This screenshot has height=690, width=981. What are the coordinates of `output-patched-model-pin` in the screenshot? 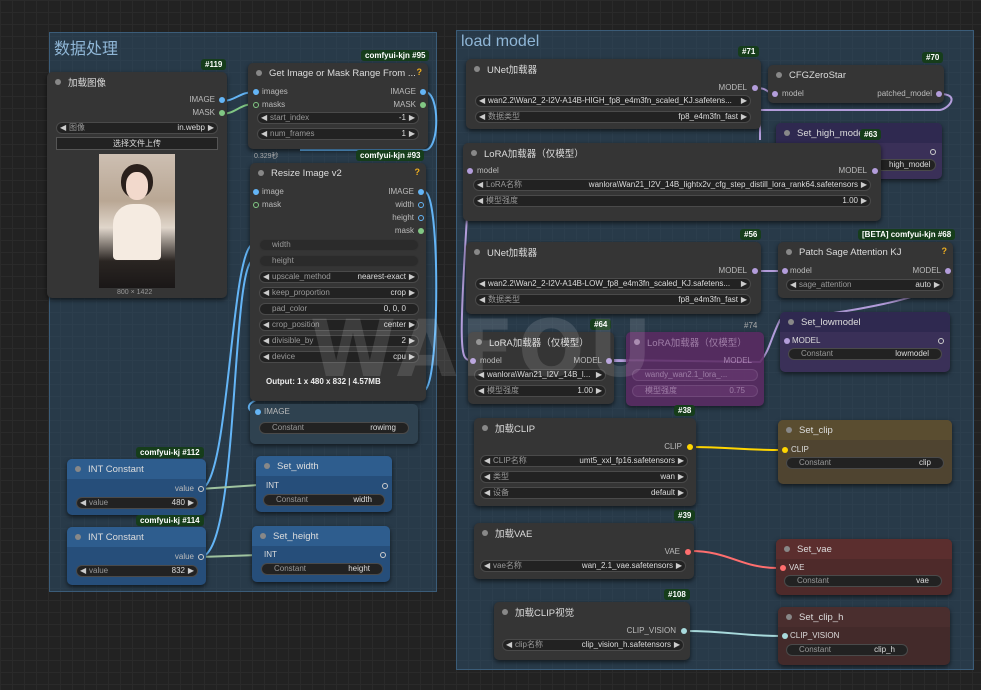 It's located at (939, 94).